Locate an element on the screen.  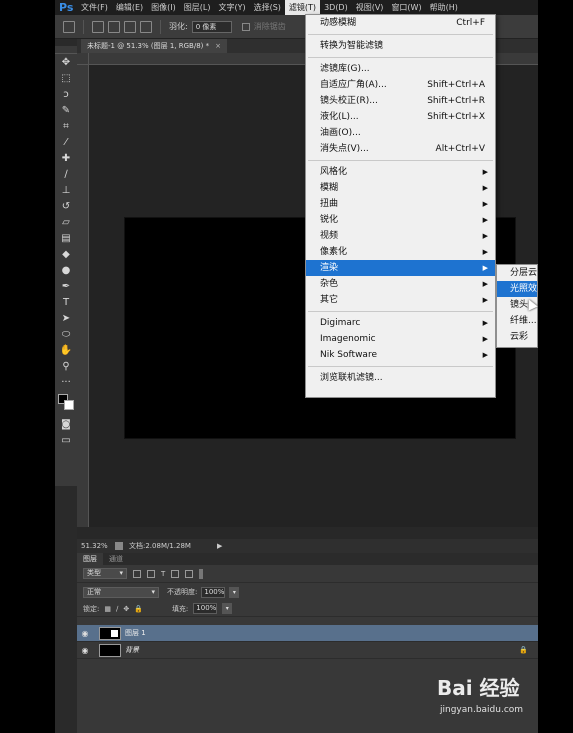
layer-filter-dropdown: 类型 ▾ is located at coordinates (105, 573).